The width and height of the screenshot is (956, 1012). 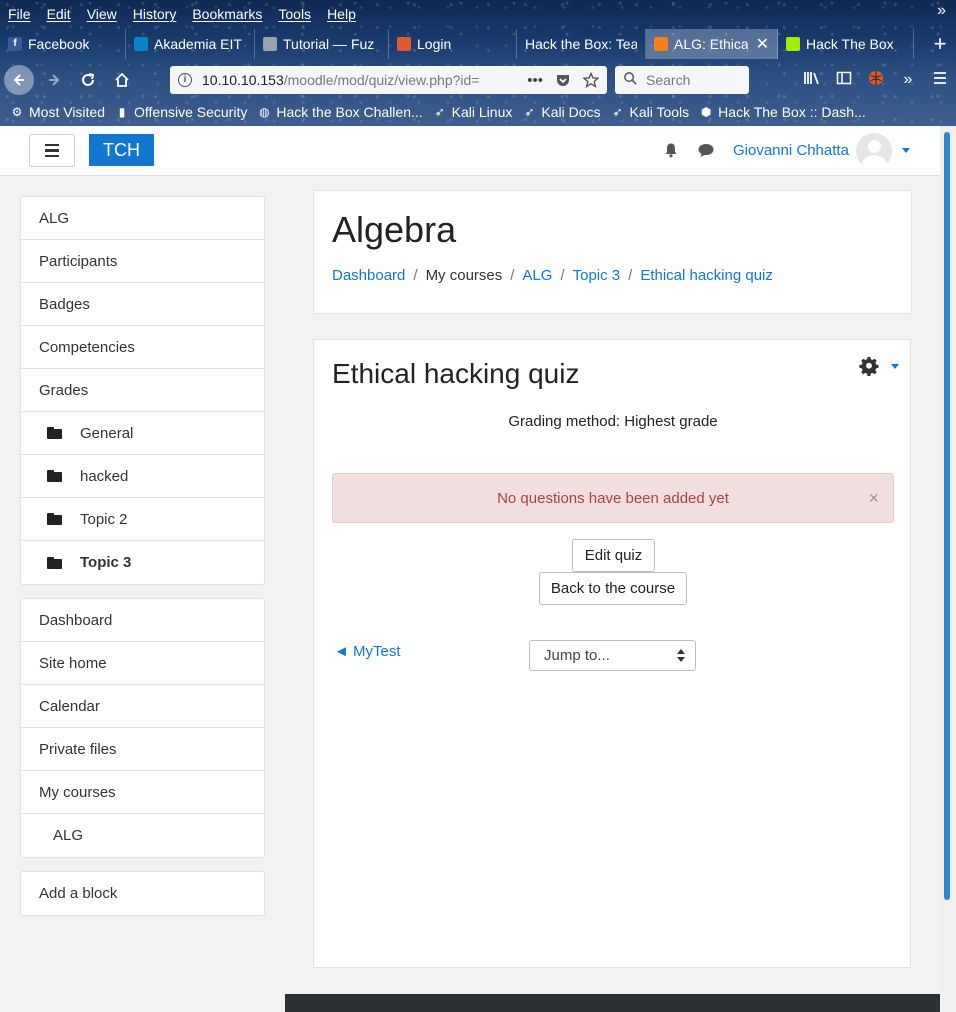 What do you see at coordinates (19, 80) in the screenshot?
I see `back-button` at bounding box center [19, 80].